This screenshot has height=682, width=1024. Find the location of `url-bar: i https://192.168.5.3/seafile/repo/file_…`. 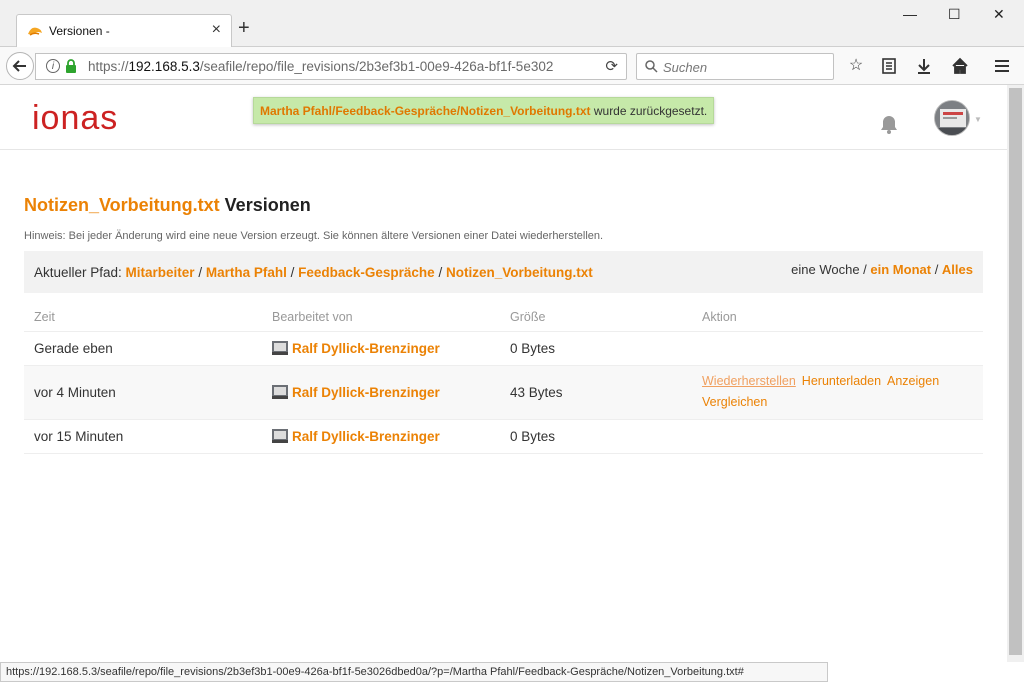

url-bar: i https://192.168.5.3/seafile/repo/file_… is located at coordinates (331, 66).